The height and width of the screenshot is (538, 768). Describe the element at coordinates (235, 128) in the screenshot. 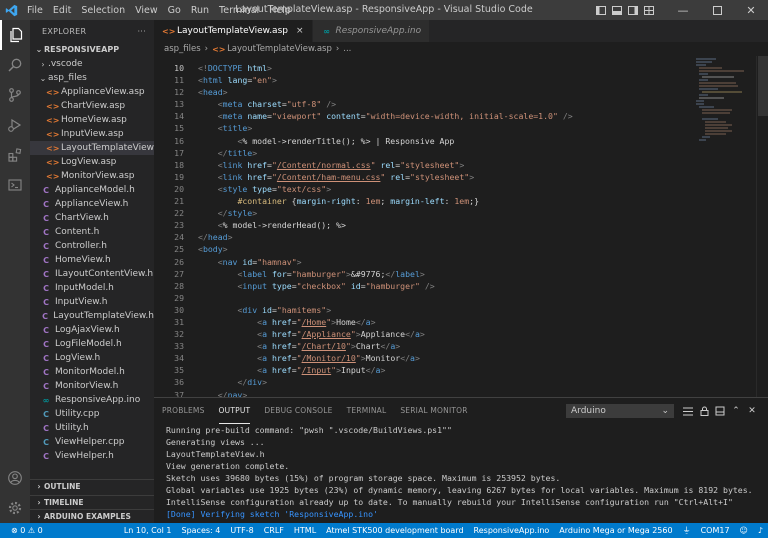

I see `code-line: <title>` at that location.